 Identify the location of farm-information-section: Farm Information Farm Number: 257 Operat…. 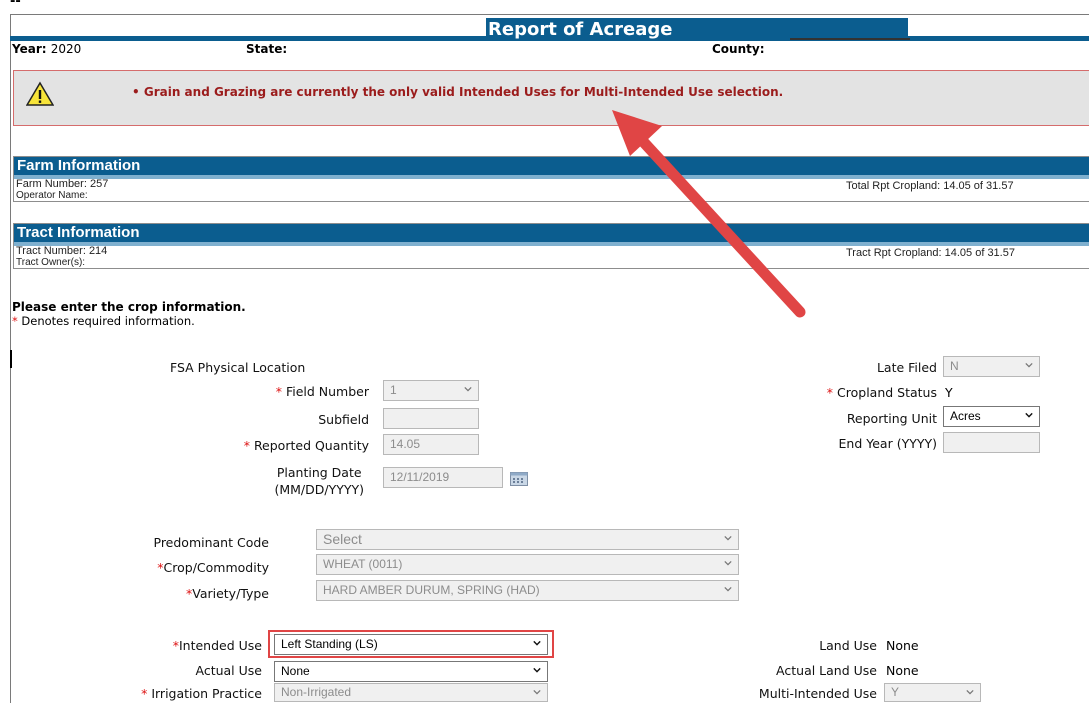
(551, 179).